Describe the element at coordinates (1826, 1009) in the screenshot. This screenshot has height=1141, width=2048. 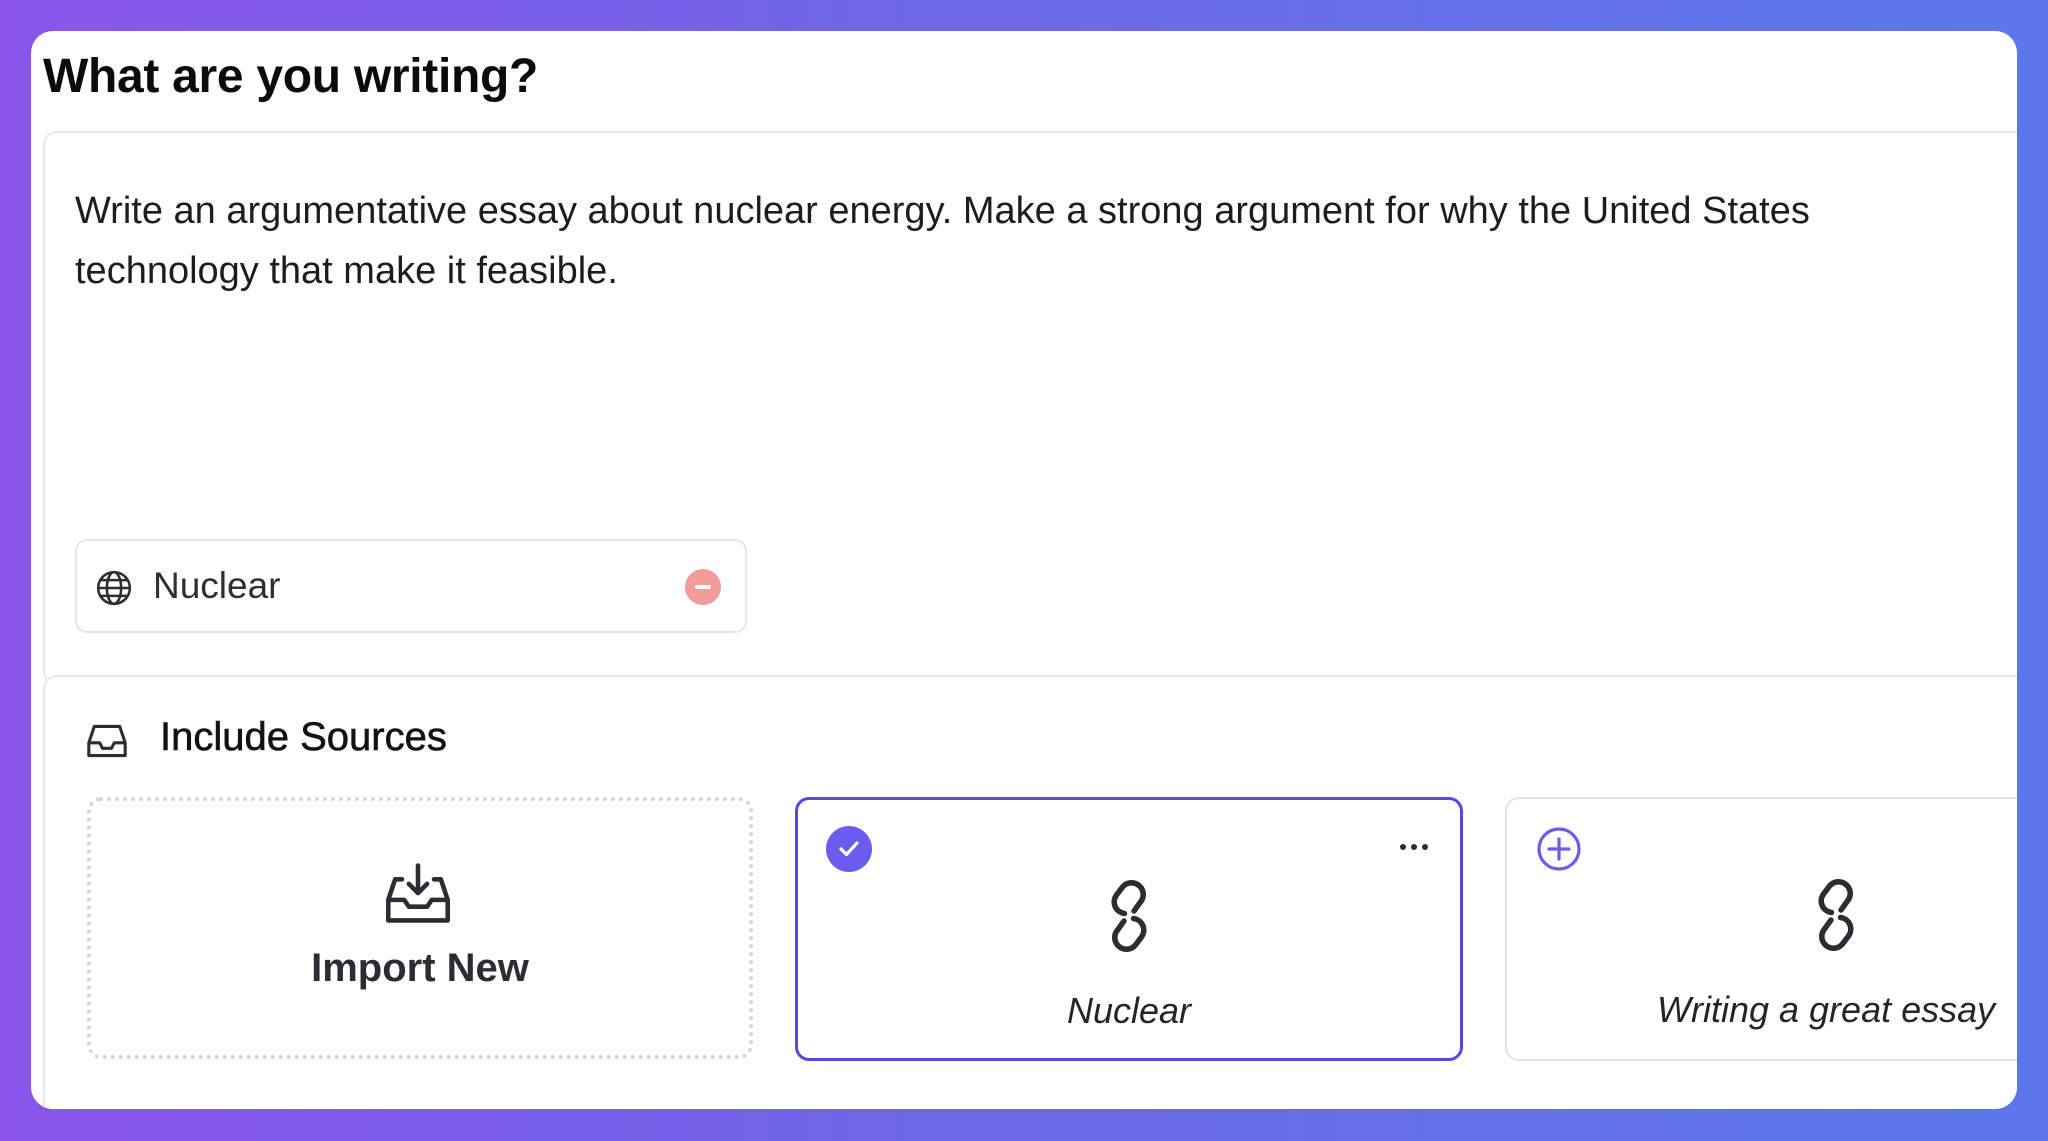
I see `source-label: Writing a great essay` at that location.